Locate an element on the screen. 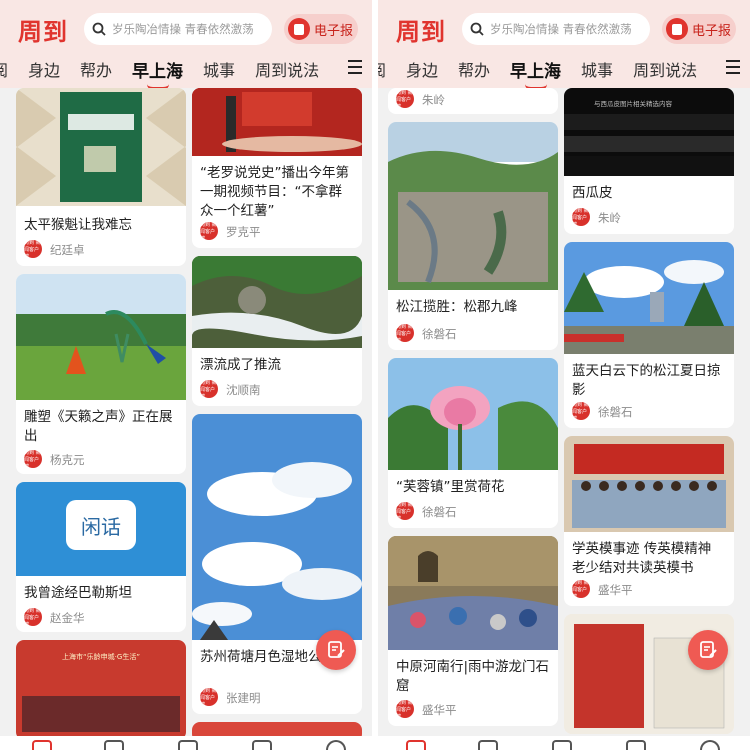 The height and width of the screenshot is (750, 750). article-card: 蓝天白云下的松江夏日掠影 周到 新闻客户端 徐磐石 is located at coordinates (649, 335).